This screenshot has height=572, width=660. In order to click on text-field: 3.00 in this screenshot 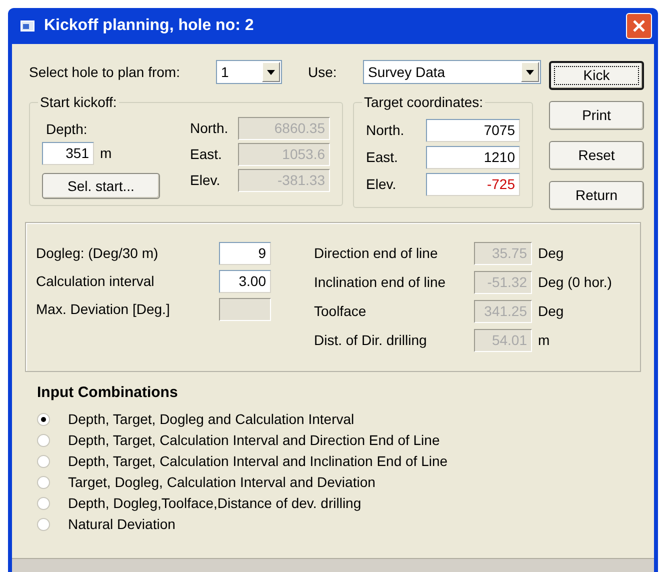, I will do `click(245, 281)`.